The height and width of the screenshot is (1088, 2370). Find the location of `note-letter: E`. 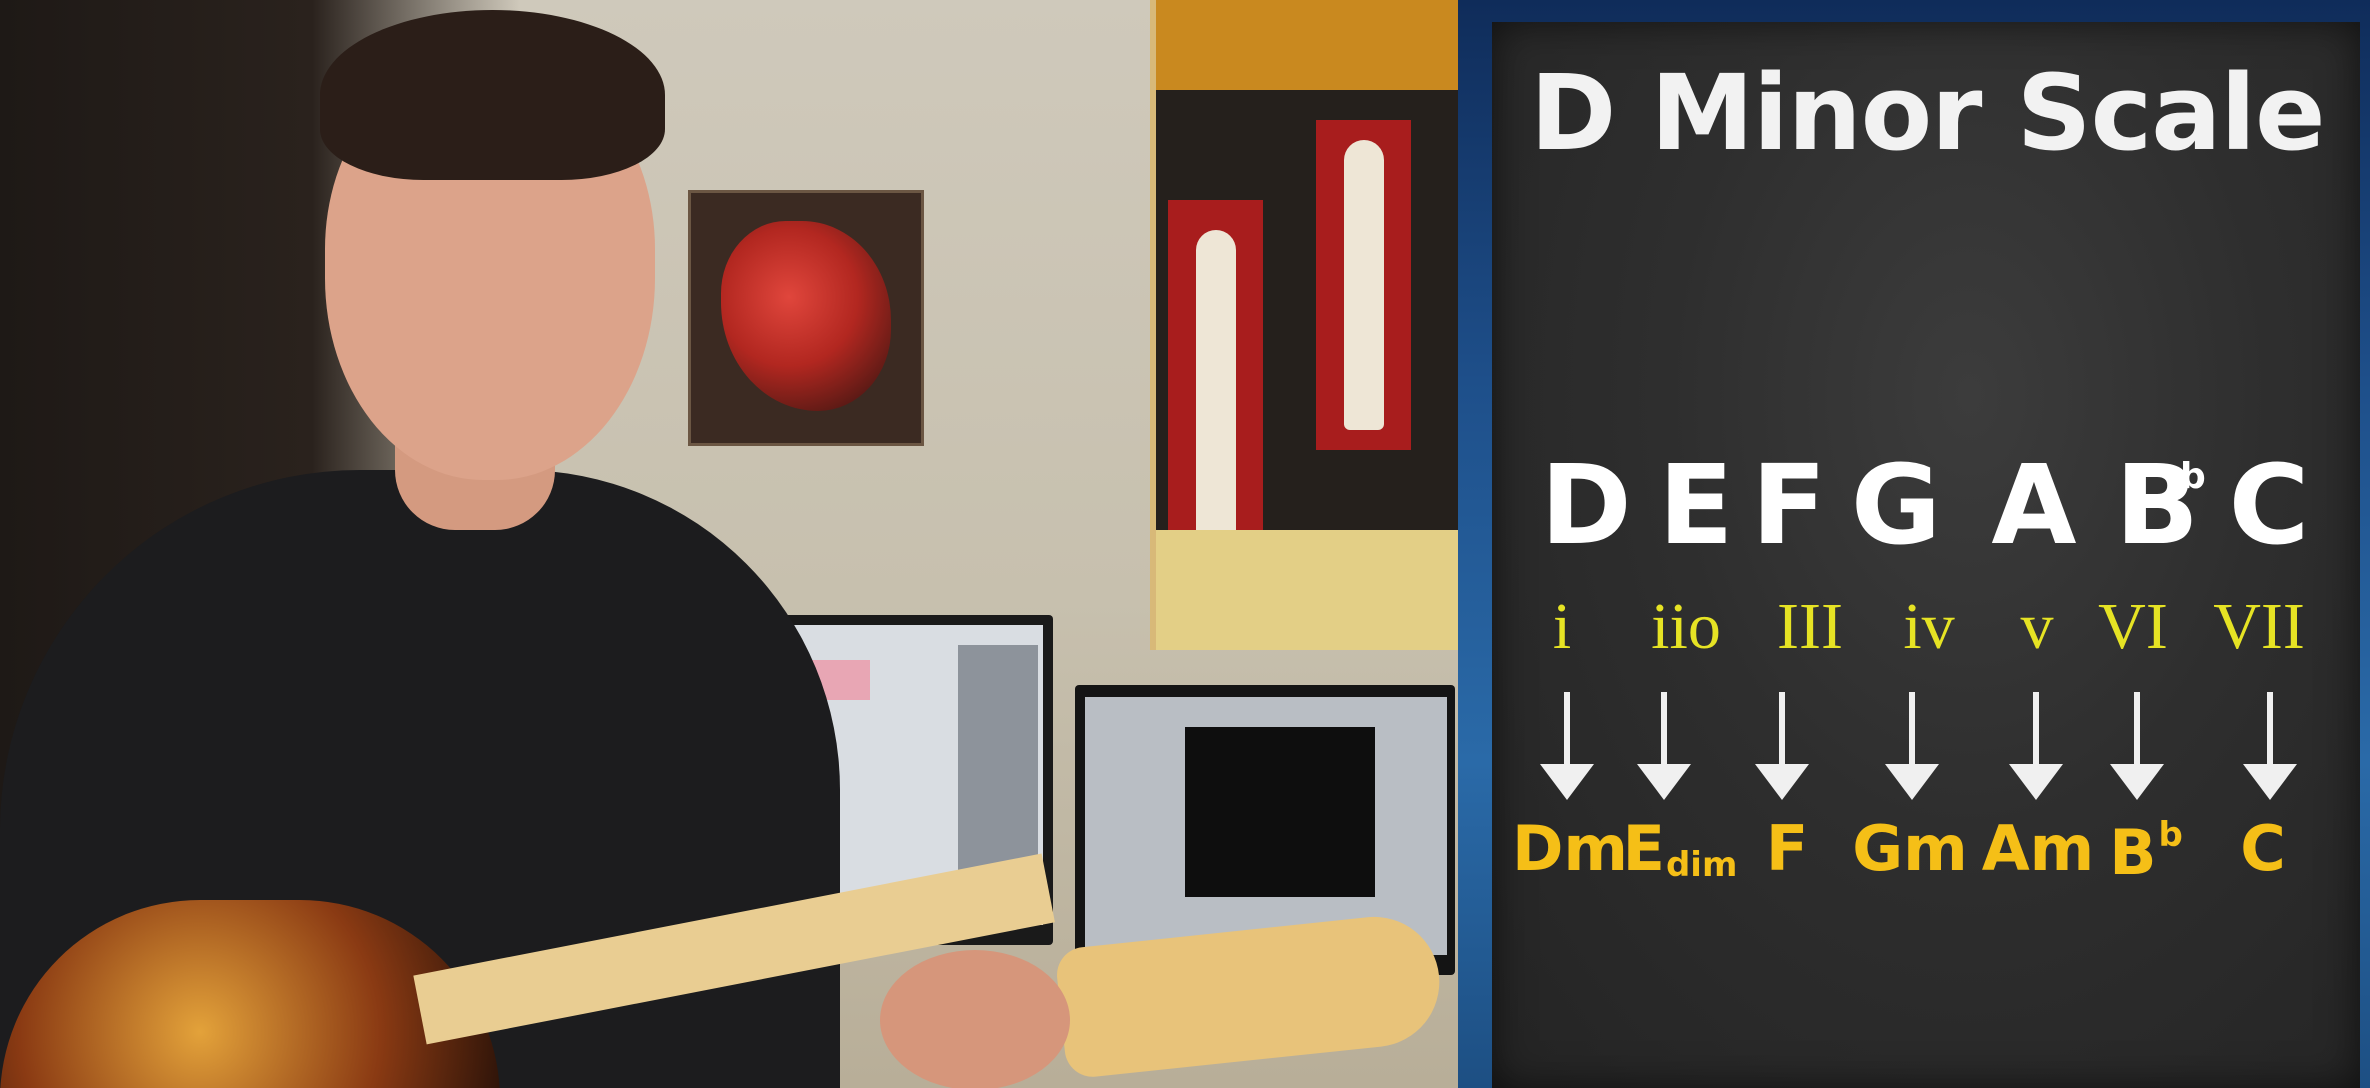

note-letter: E is located at coordinates (1696, 505).